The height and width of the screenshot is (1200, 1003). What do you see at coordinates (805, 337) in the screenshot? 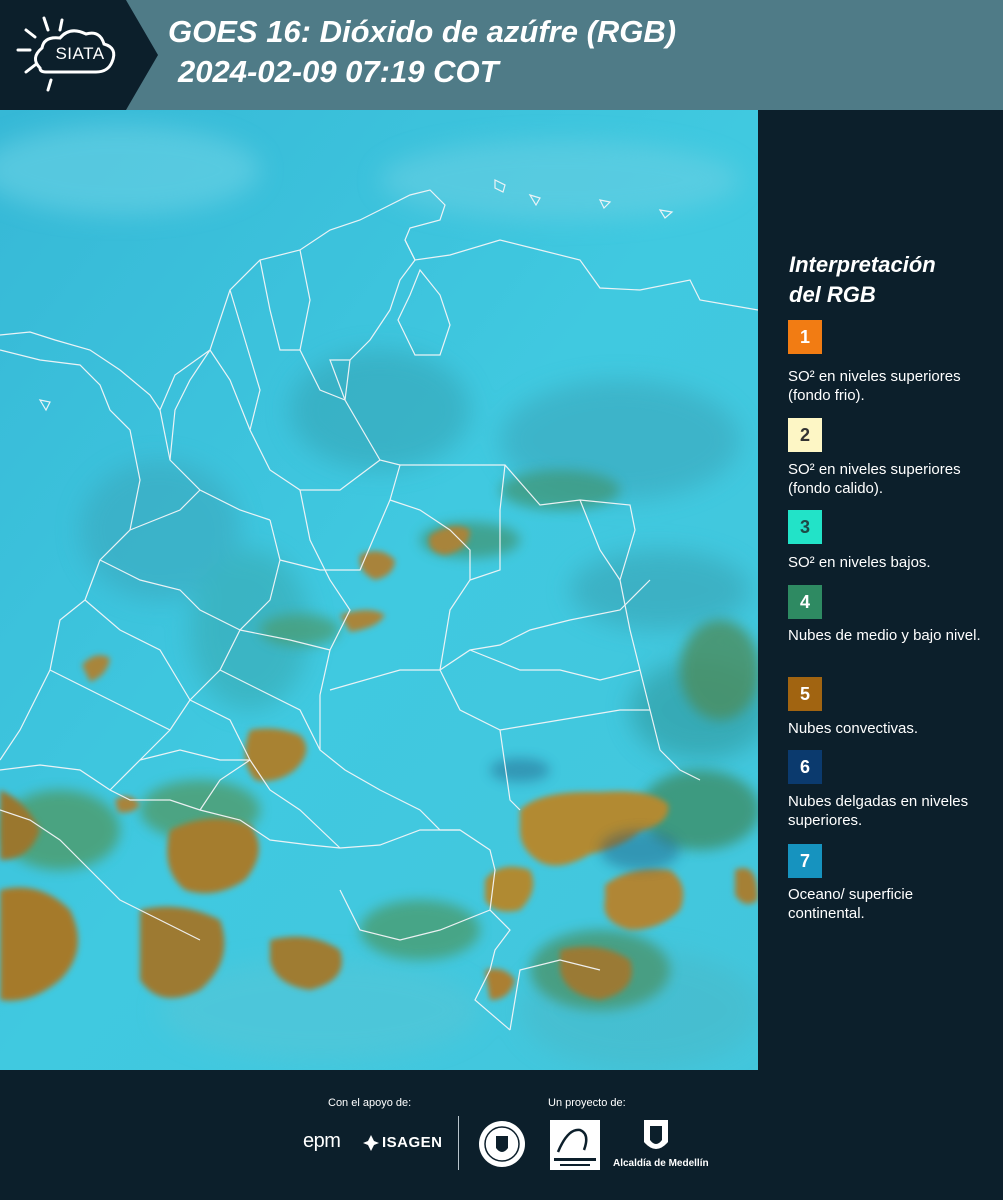
I see `legend-swatch-1: 1` at bounding box center [805, 337].